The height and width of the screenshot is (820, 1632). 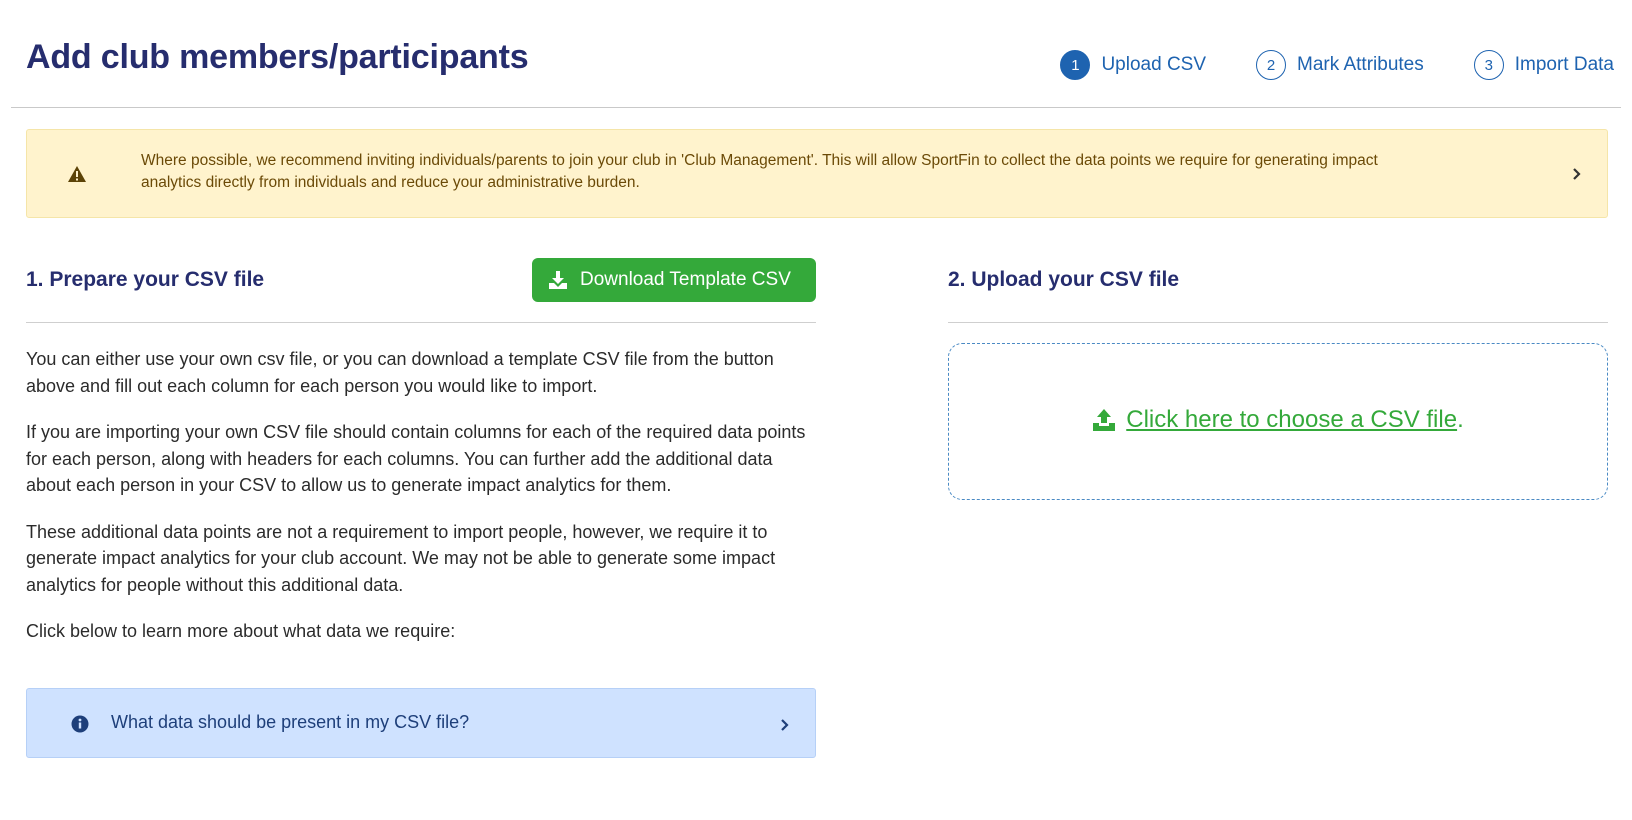 I want to click on step-number: 1, so click(x=1075, y=65).